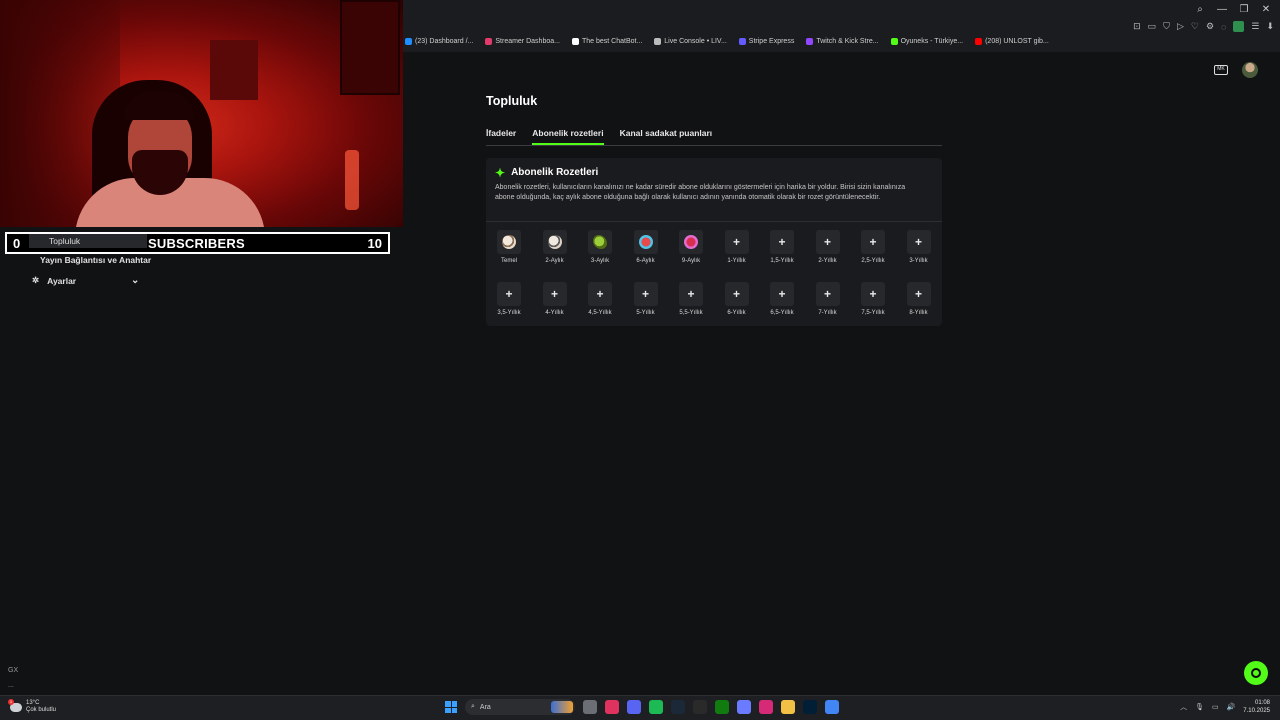 This screenshot has height=720, width=1280. What do you see at coordinates (678, 707) in the screenshot?
I see `steam-icon` at bounding box center [678, 707].